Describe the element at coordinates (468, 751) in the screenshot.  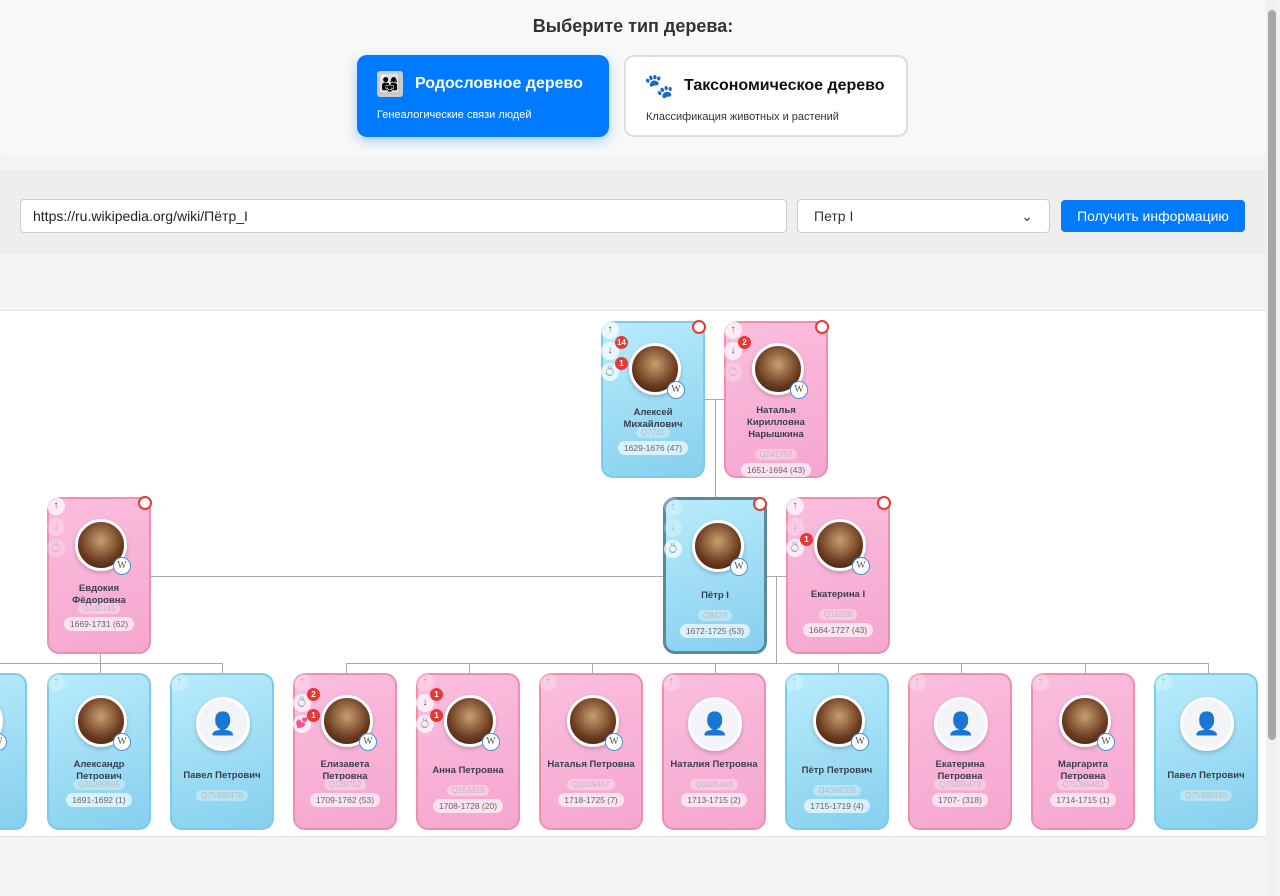
I see `person-card: ↑ ↓ 1 💍 1 W Анна Петровна Q153319 1708-1728 (20)` at that location.